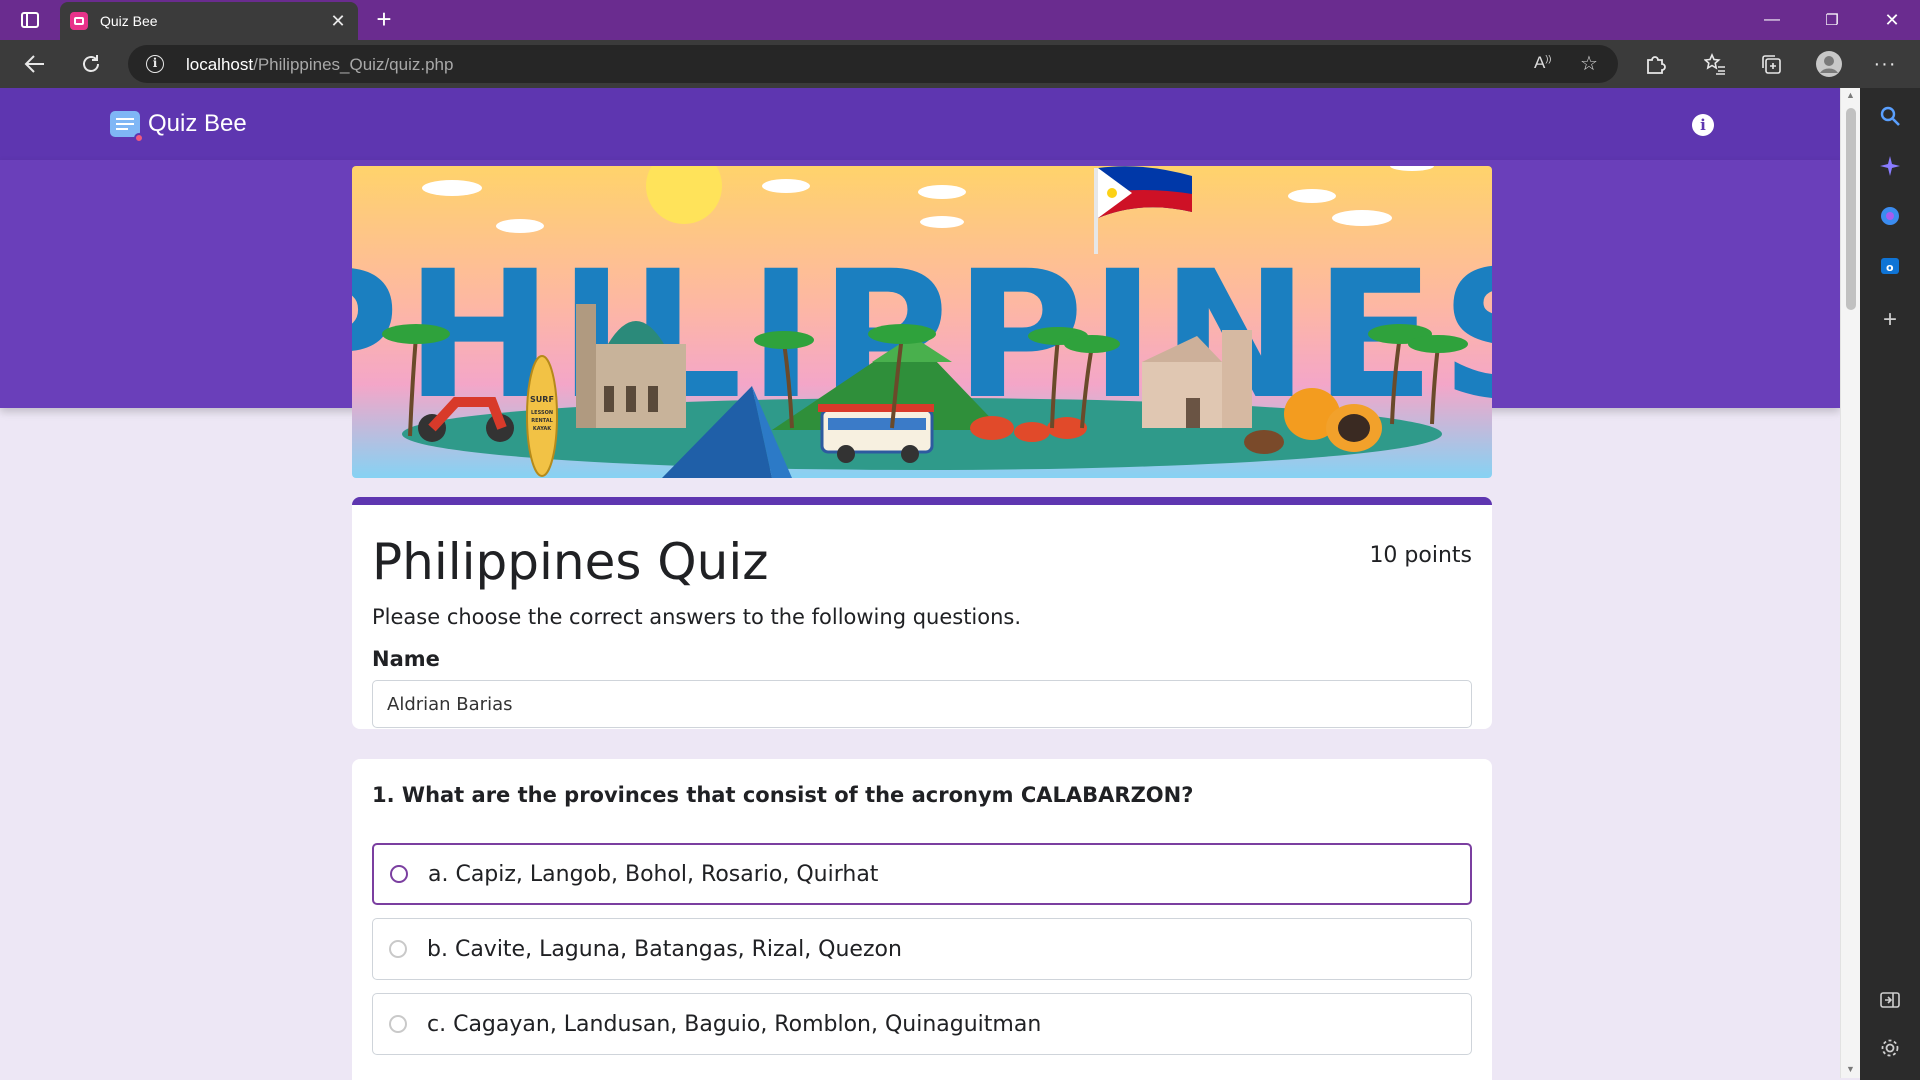 The width and height of the screenshot is (1920, 1080). Describe the element at coordinates (542, 399) in the screenshot. I see `surf-sign-line1: SURF` at that location.